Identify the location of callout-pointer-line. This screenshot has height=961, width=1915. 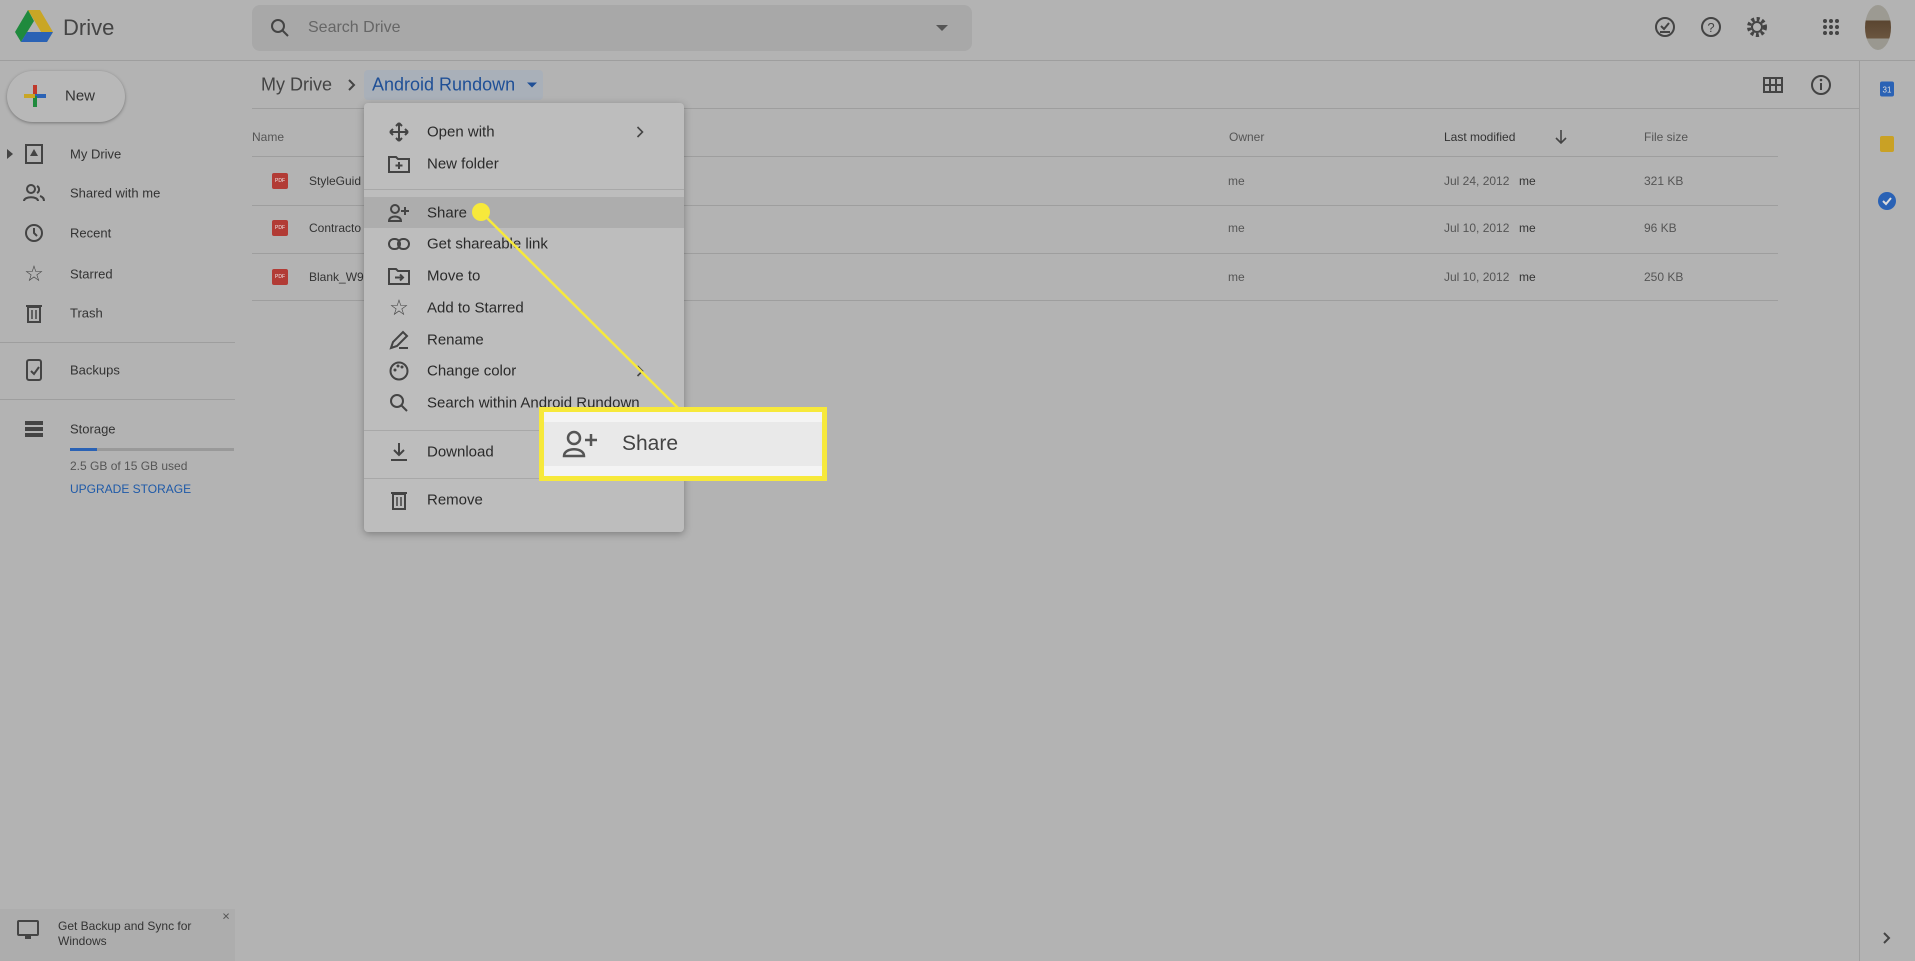
(575, 306).